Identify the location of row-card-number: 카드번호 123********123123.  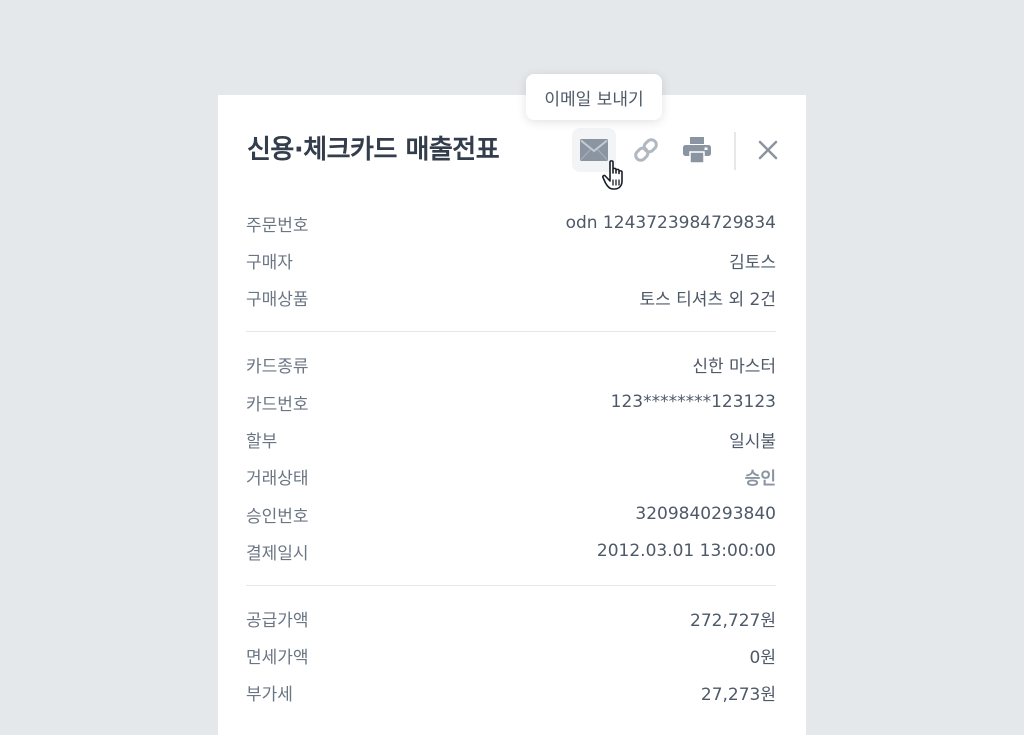
(511, 402).